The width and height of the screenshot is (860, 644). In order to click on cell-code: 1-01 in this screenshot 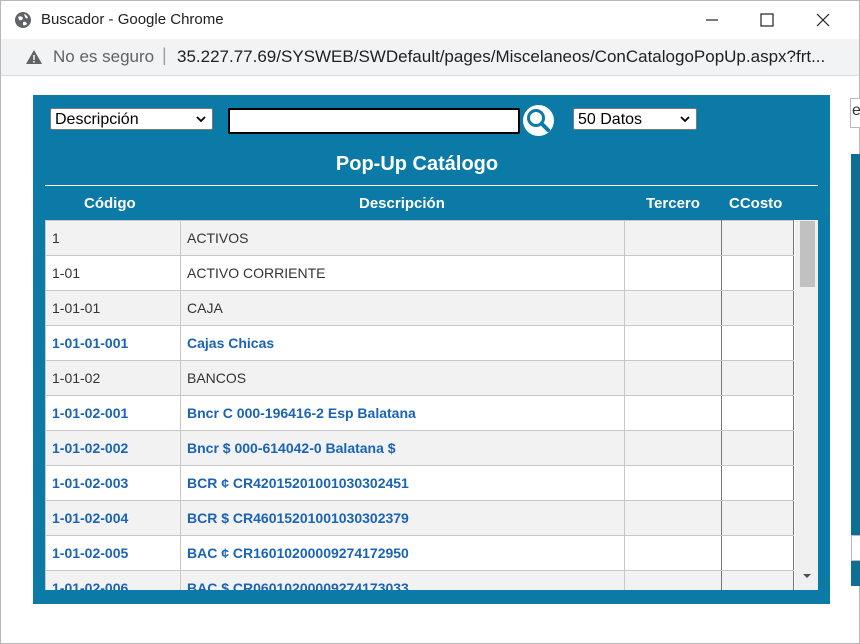, I will do `click(113, 273)`.